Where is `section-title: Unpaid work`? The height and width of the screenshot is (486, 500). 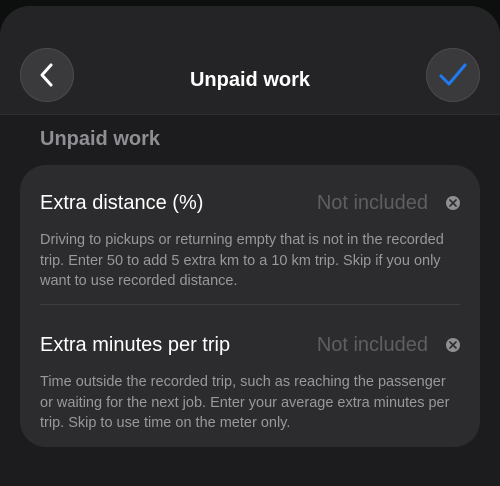 section-title: Unpaid work is located at coordinates (100, 139).